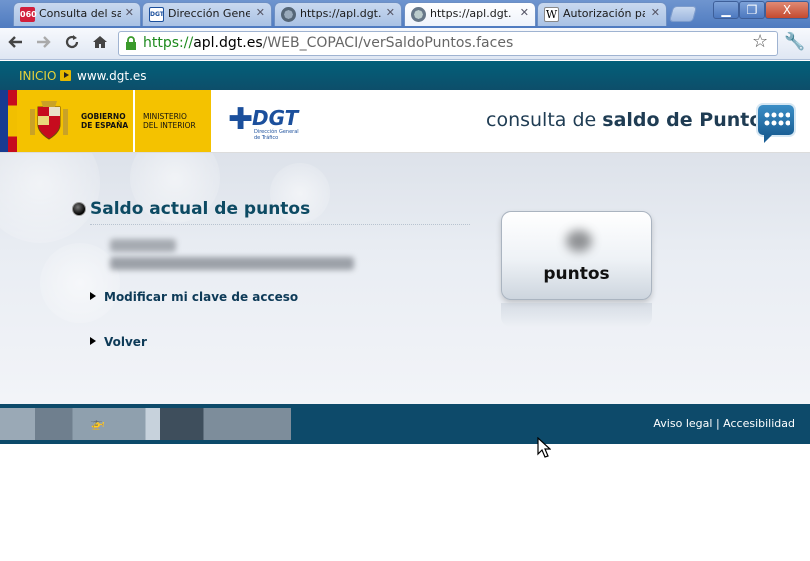  What do you see at coordinates (232, 263) in the screenshot?
I see `redacted-details` at bounding box center [232, 263].